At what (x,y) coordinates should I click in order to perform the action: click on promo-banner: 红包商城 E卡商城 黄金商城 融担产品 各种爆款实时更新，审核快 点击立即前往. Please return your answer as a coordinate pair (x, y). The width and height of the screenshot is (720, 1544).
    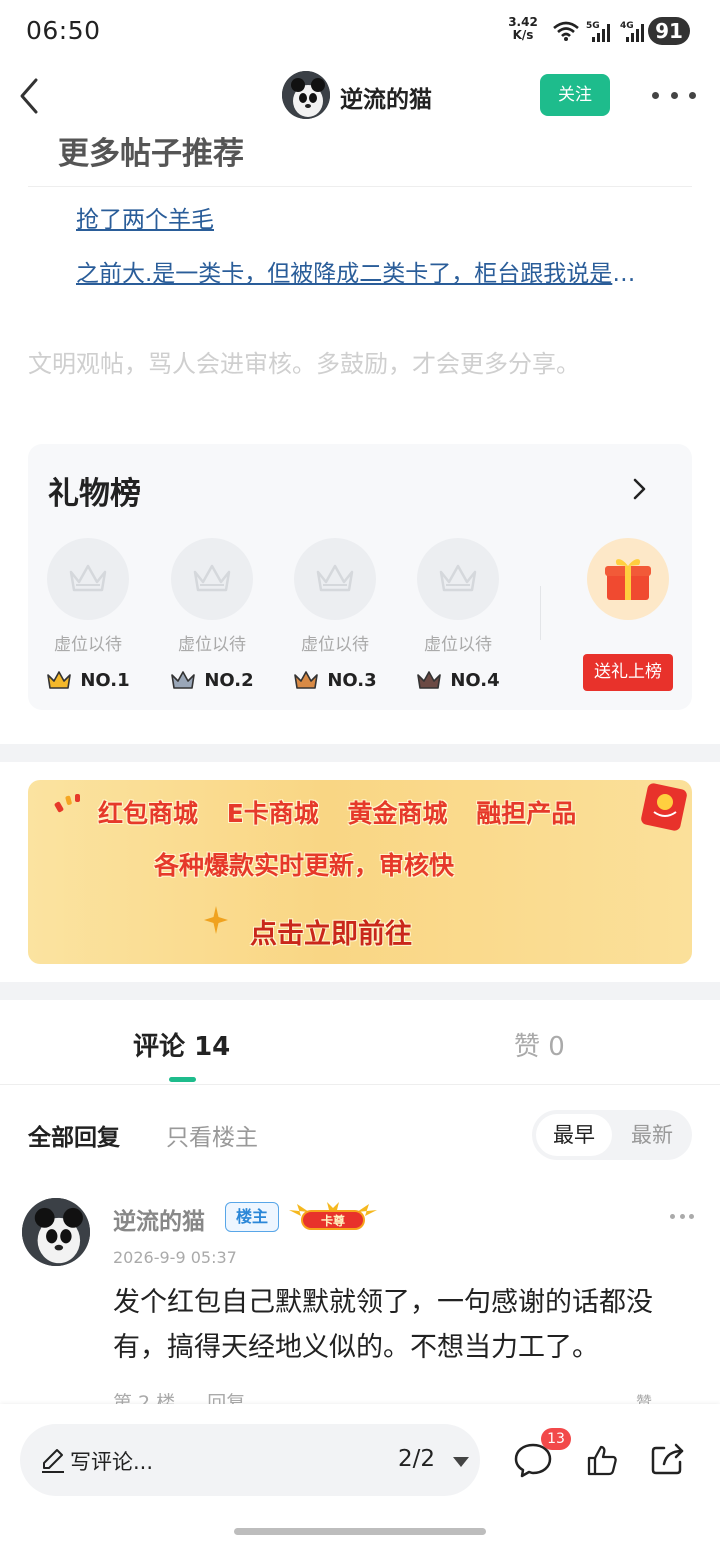
    Looking at the image, I should click on (360, 872).